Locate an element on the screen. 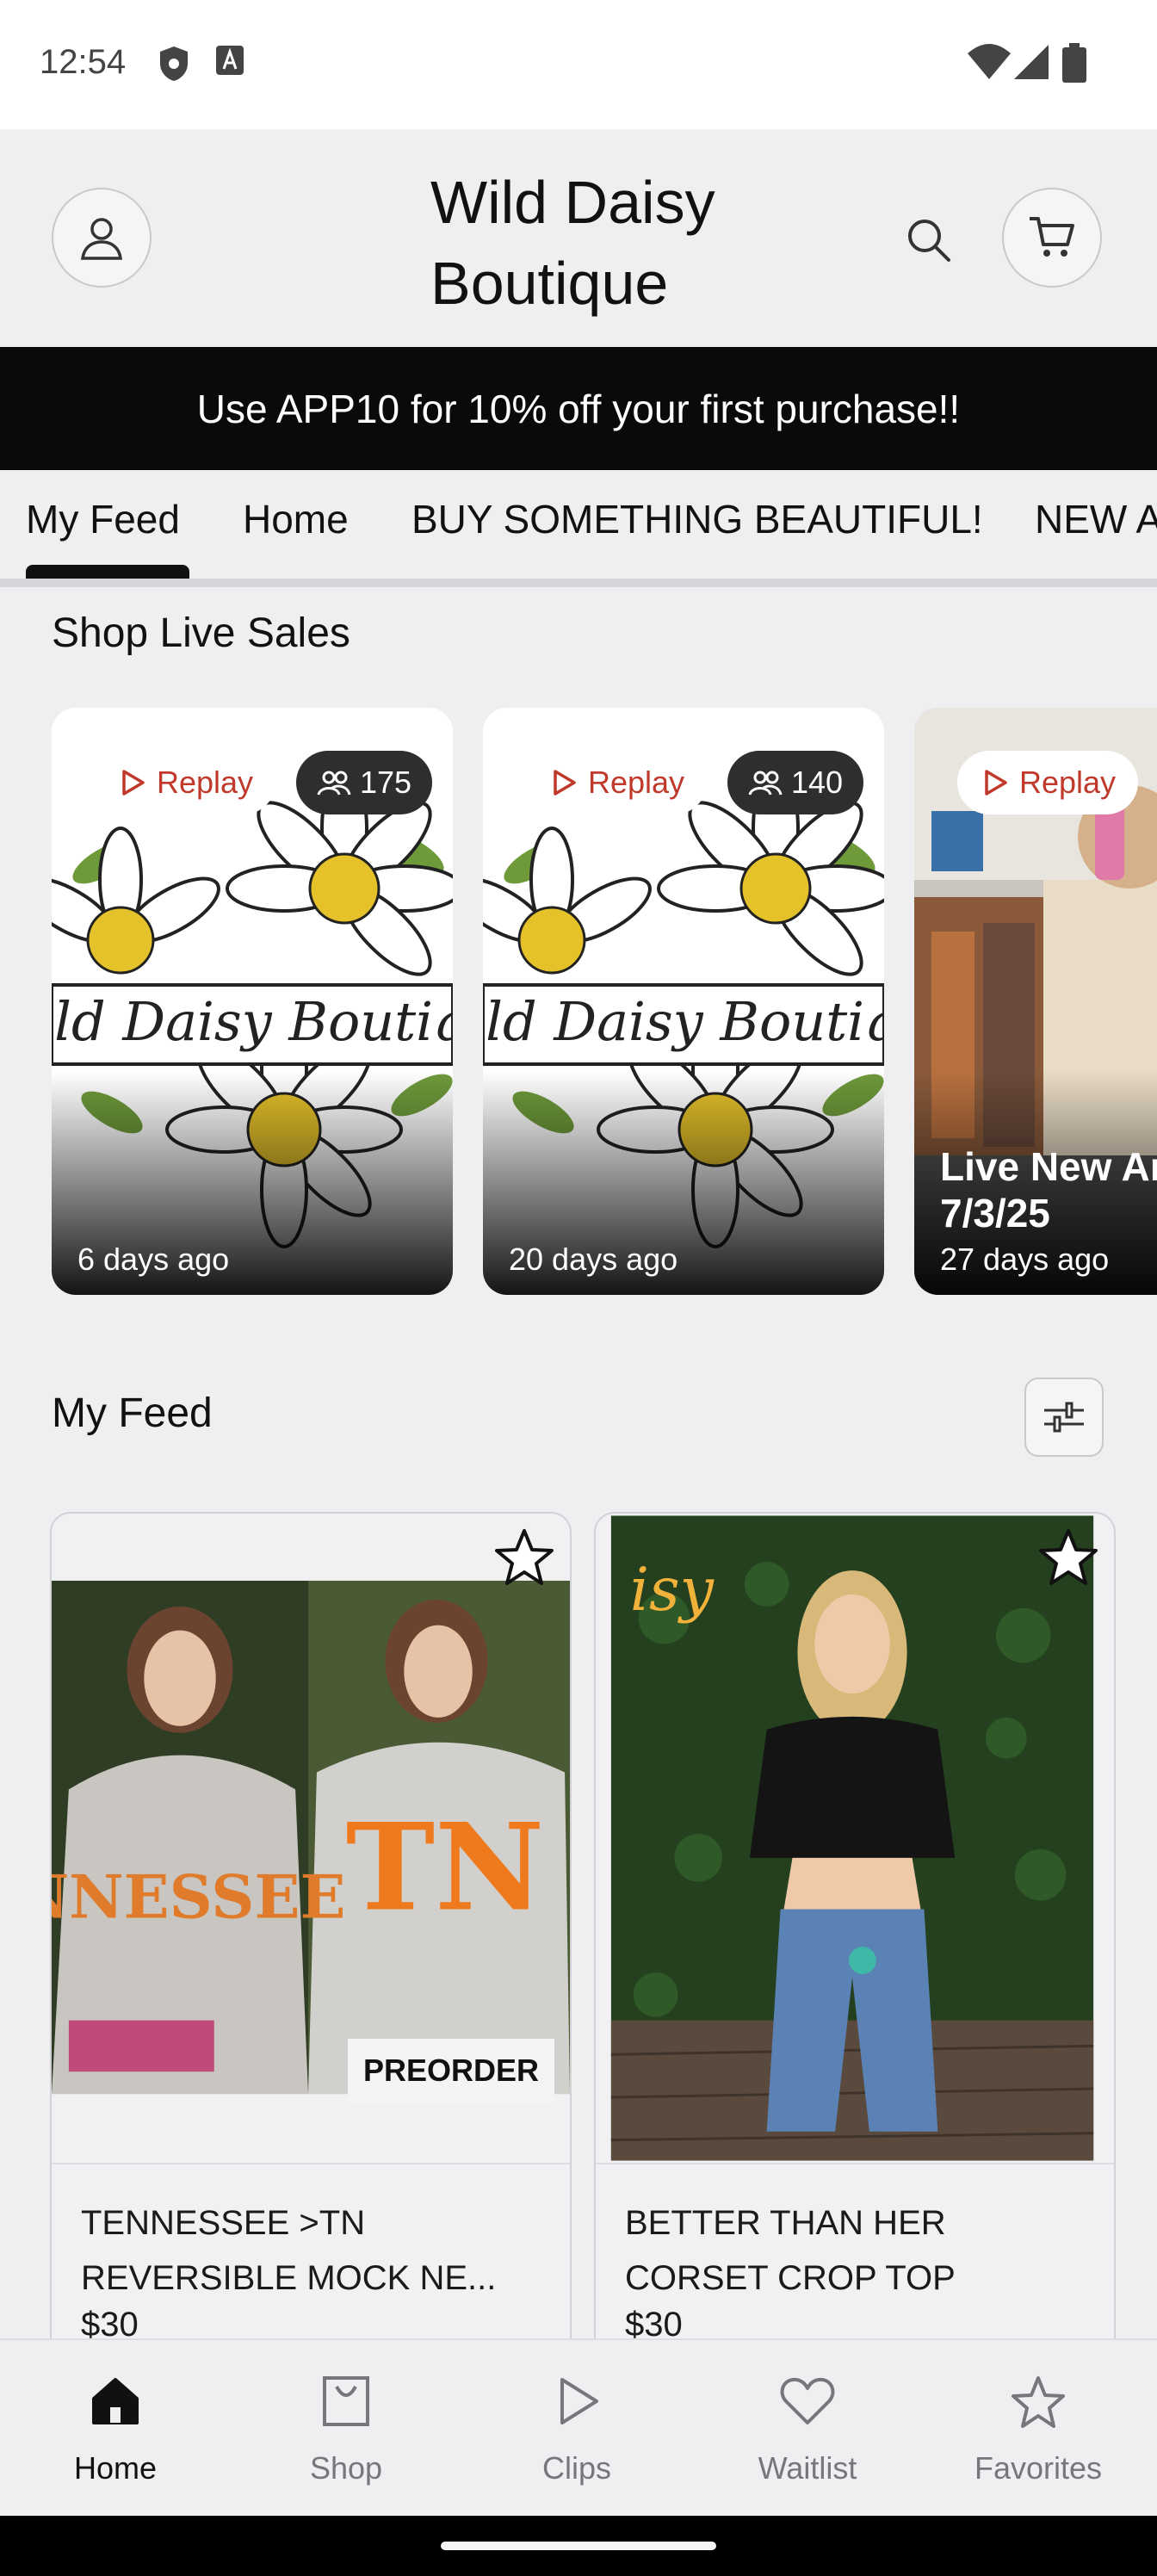 The image size is (1157, 2576). gesture-handle is located at coordinates (579, 2546).